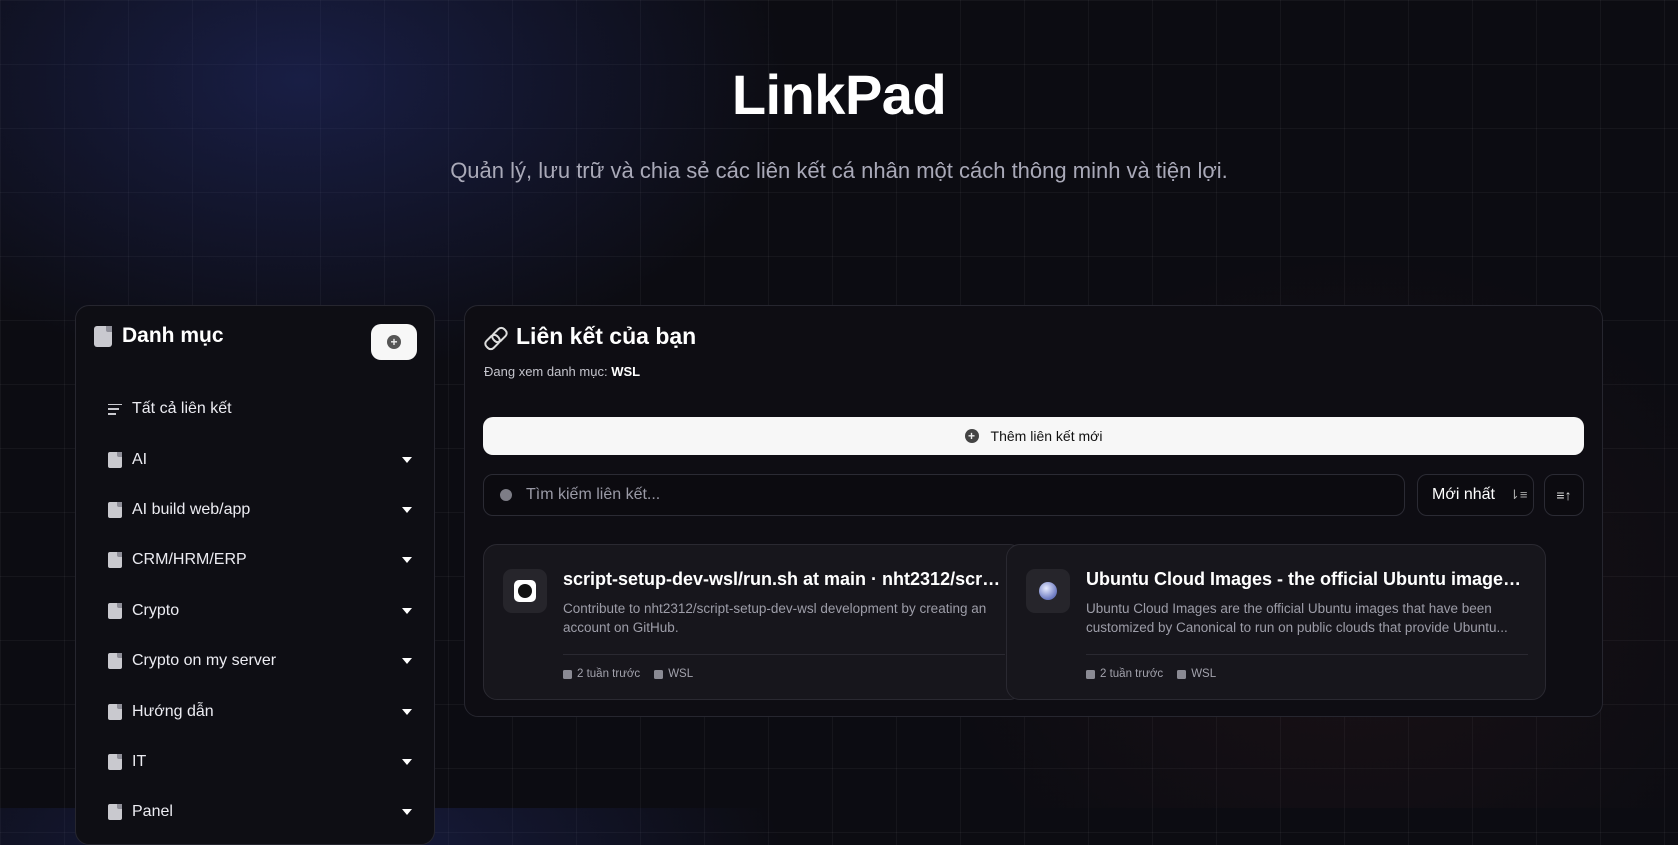 The height and width of the screenshot is (845, 1678). I want to click on sidebar-item-label: Crypto, so click(156, 610).